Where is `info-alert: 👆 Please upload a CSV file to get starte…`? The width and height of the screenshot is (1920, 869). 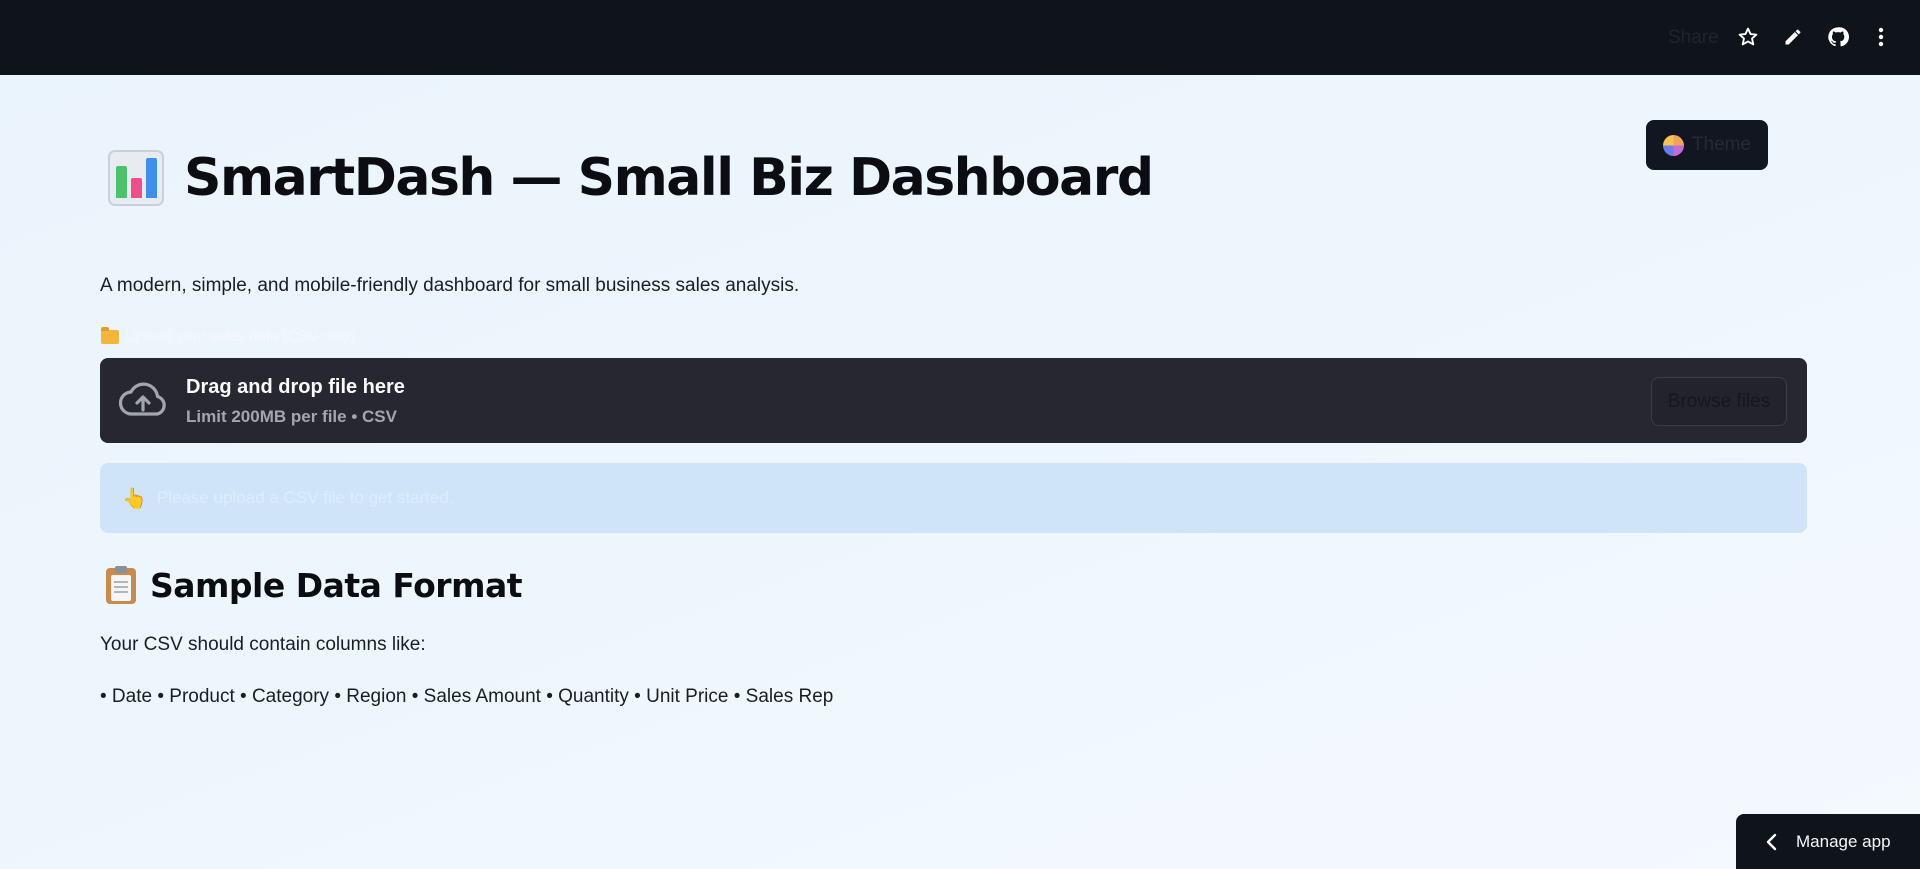
info-alert: 👆 Please upload a CSV file to get starte… is located at coordinates (953, 498).